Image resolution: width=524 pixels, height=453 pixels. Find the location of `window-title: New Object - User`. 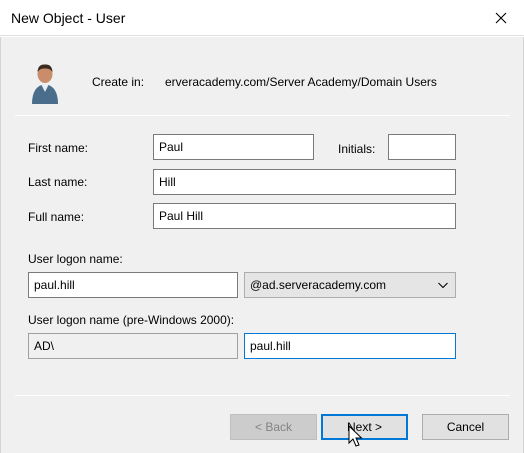

window-title: New Object - User is located at coordinates (68, 18).